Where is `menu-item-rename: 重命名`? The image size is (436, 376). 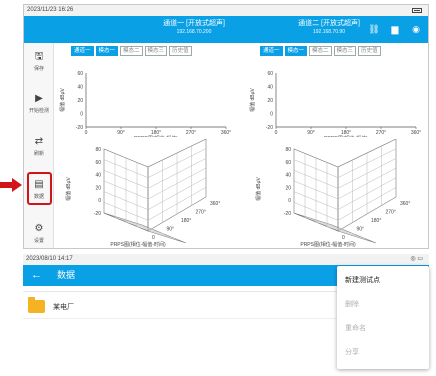 menu-item-rename: 重命名 is located at coordinates (355, 328).